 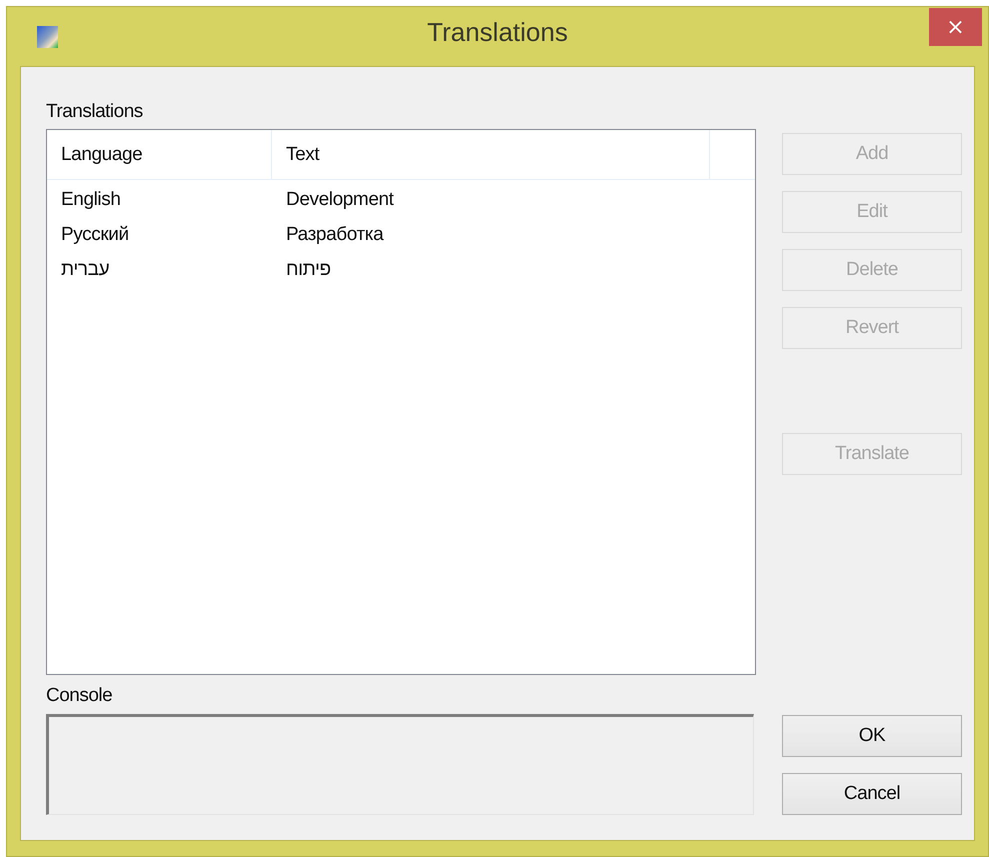 I want to click on console-field, so click(x=400, y=764).